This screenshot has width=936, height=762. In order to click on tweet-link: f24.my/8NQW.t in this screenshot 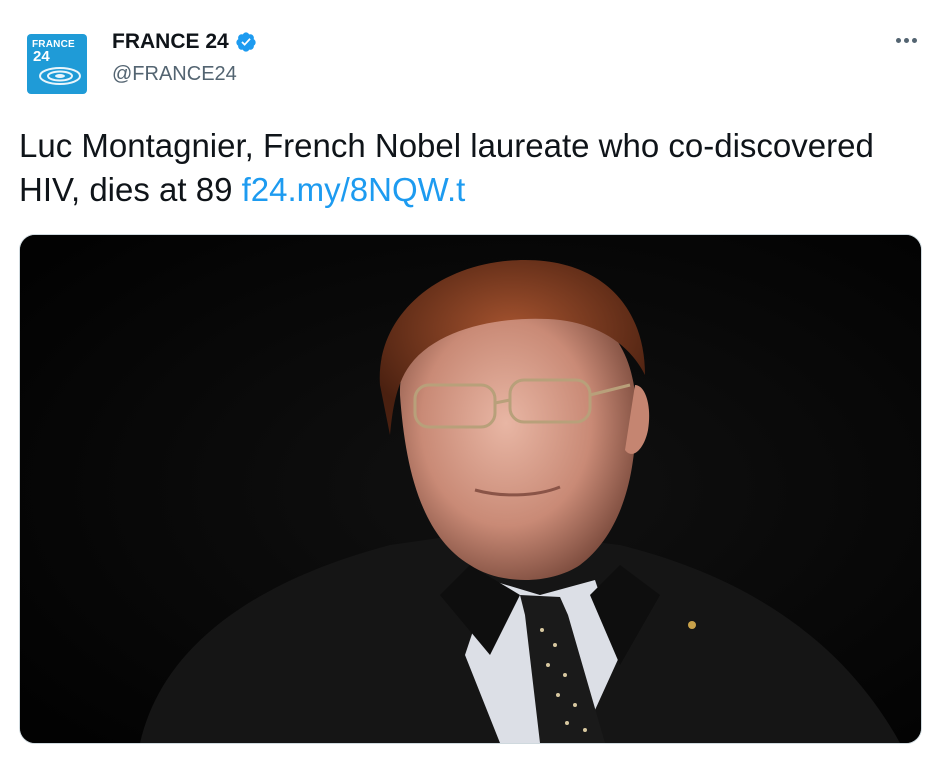, I will do `click(354, 189)`.